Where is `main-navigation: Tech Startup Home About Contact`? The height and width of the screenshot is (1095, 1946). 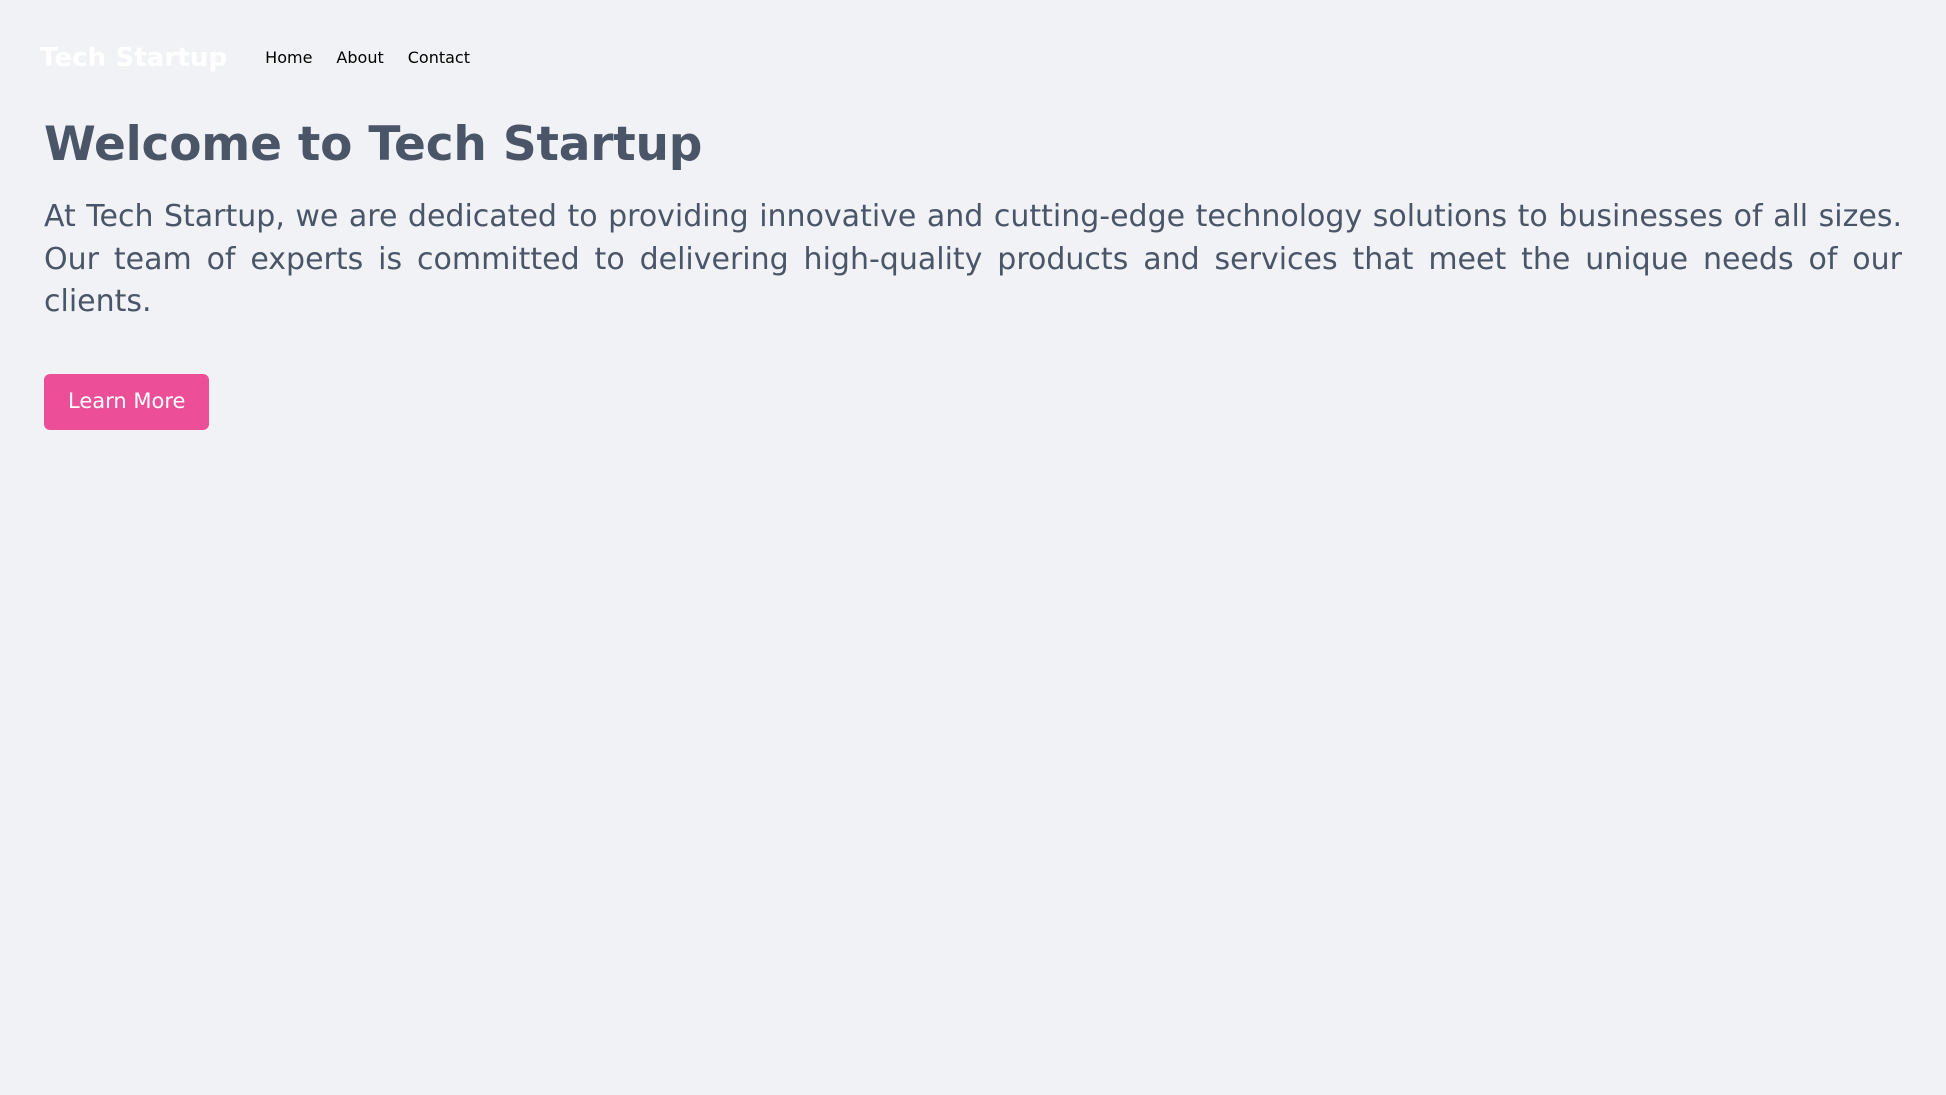 main-navigation: Tech Startup Home About Contact is located at coordinates (973, 44).